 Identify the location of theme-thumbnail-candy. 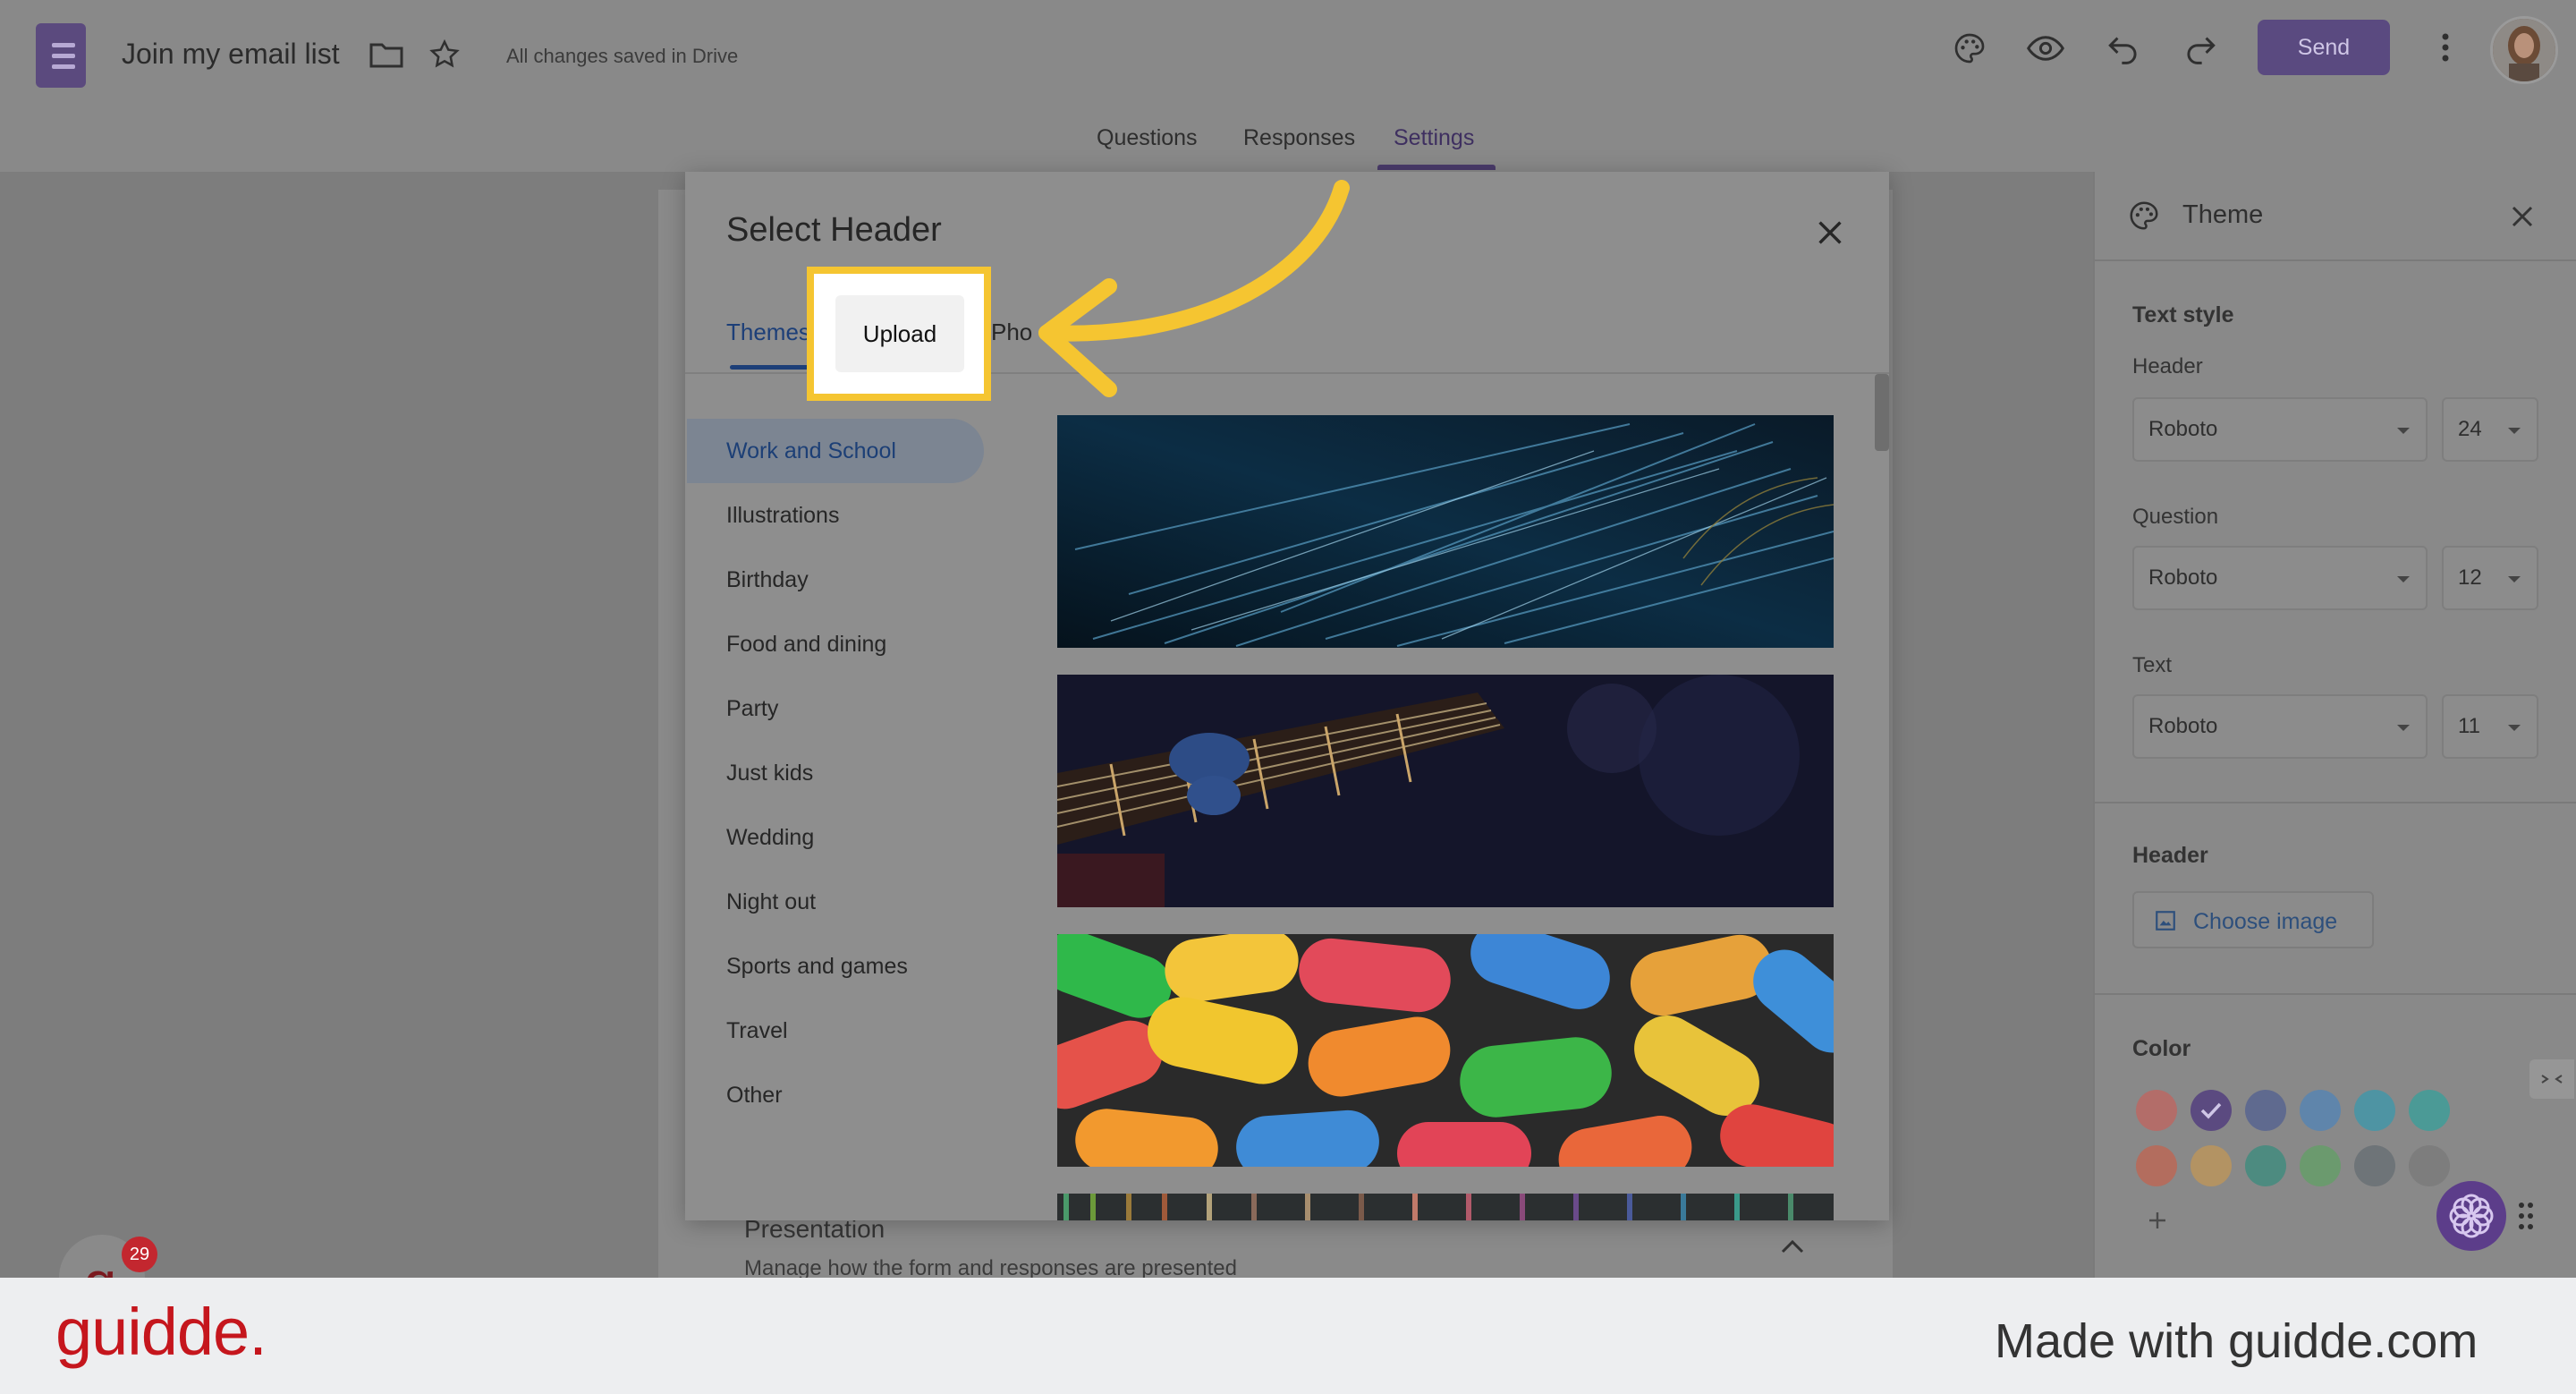
(1445, 1050).